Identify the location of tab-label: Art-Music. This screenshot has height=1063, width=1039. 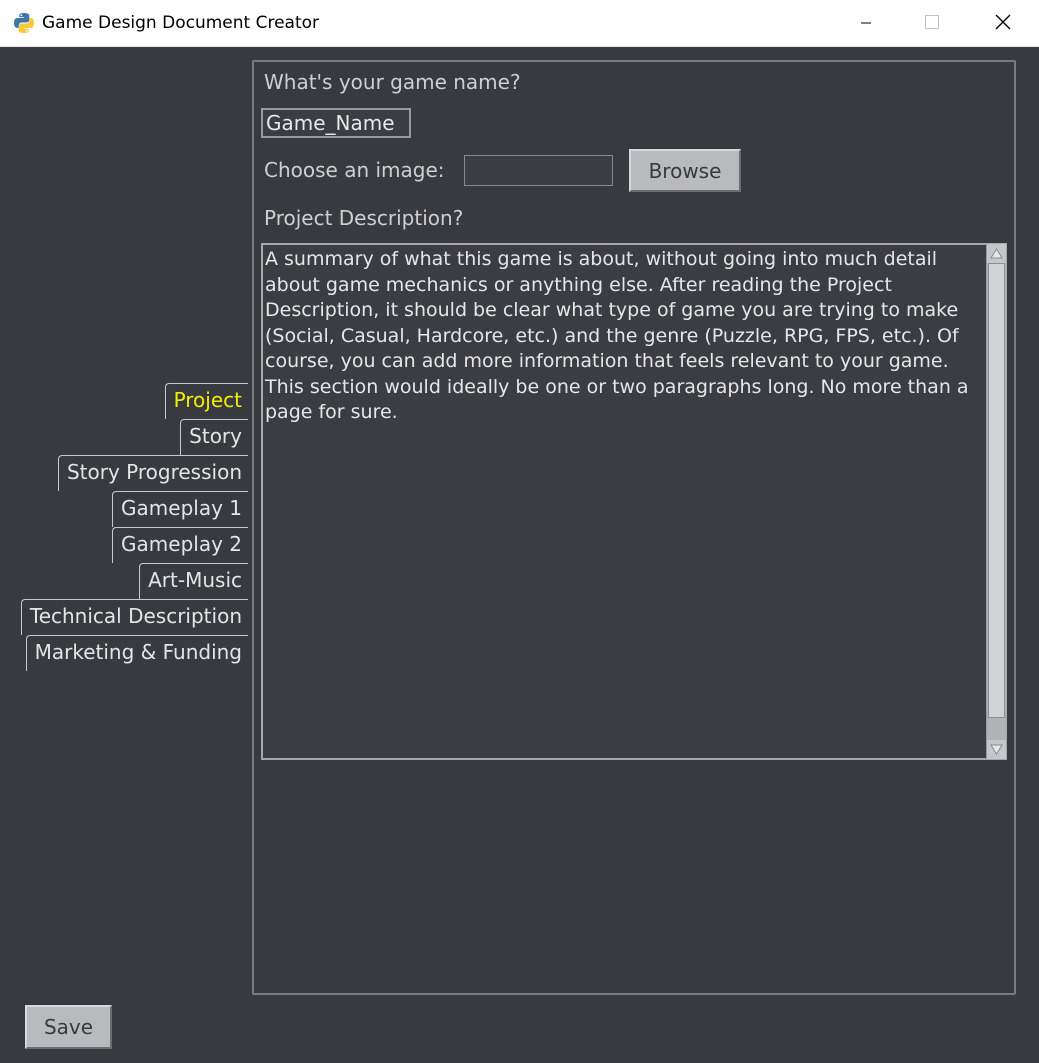
(195, 580).